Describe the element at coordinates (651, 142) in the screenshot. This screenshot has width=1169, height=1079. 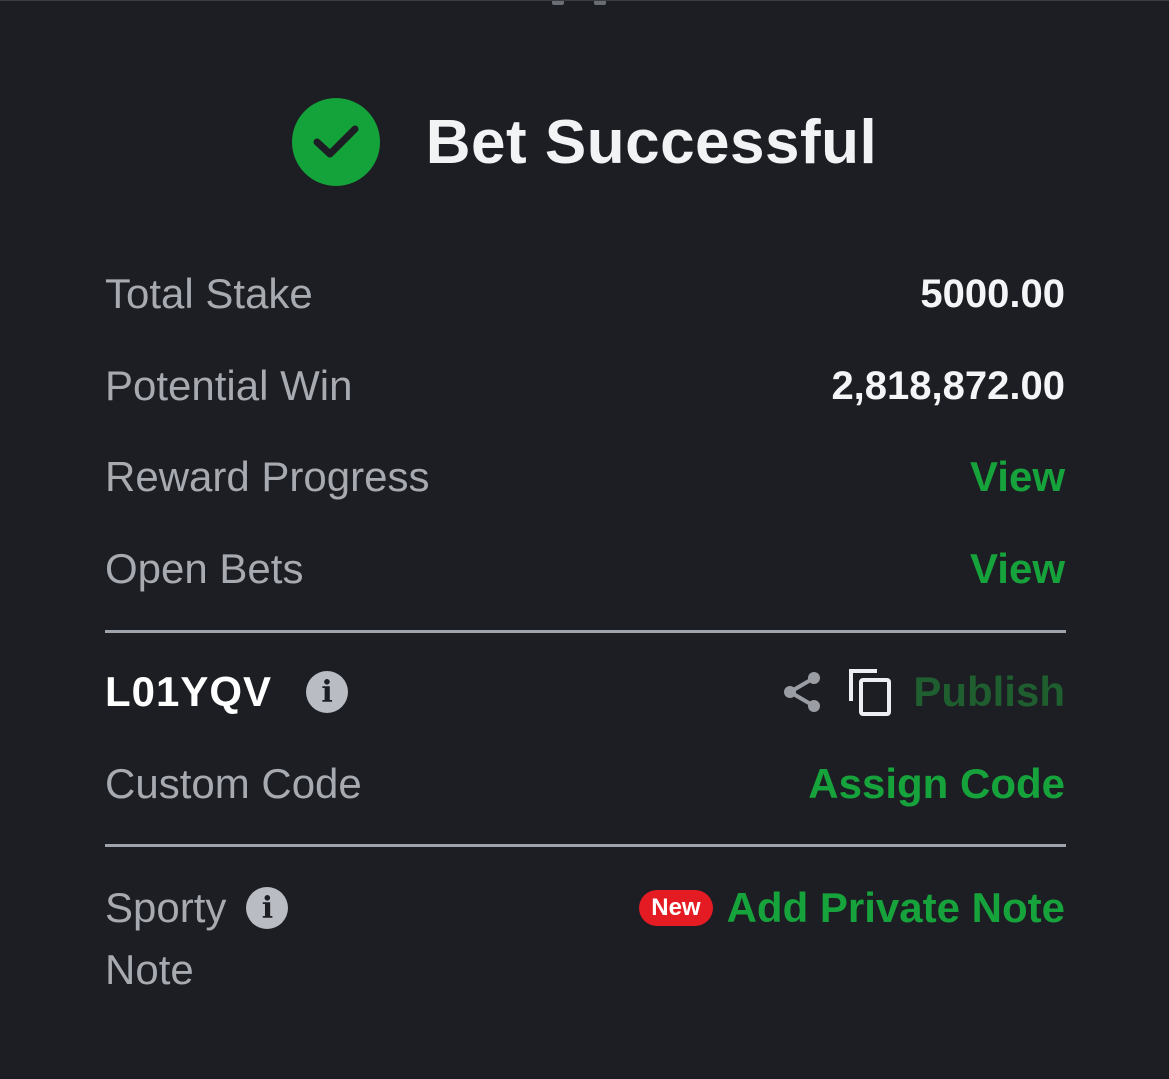
I see `page-title: Bet Successful` at that location.